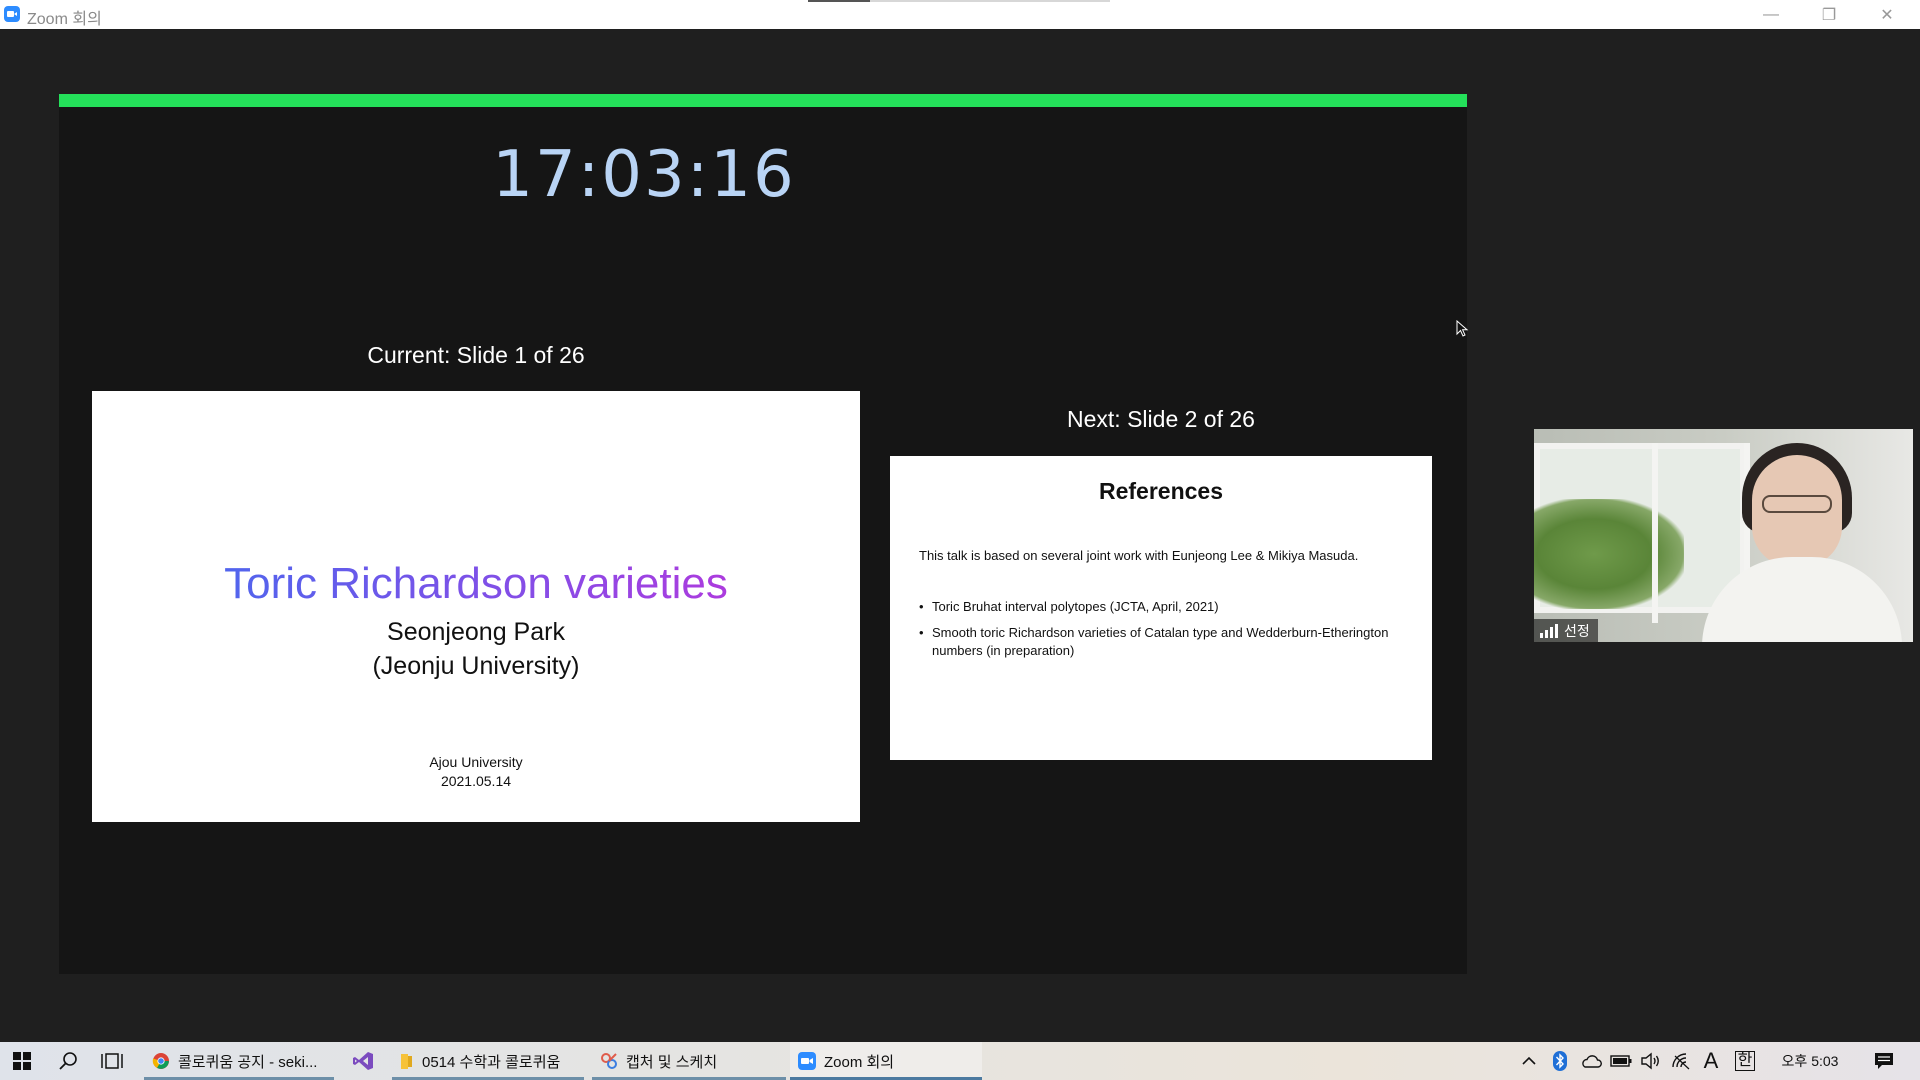 This screenshot has height=1080, width=1920. I want to click on video-window-frame, so click(1655, 533).